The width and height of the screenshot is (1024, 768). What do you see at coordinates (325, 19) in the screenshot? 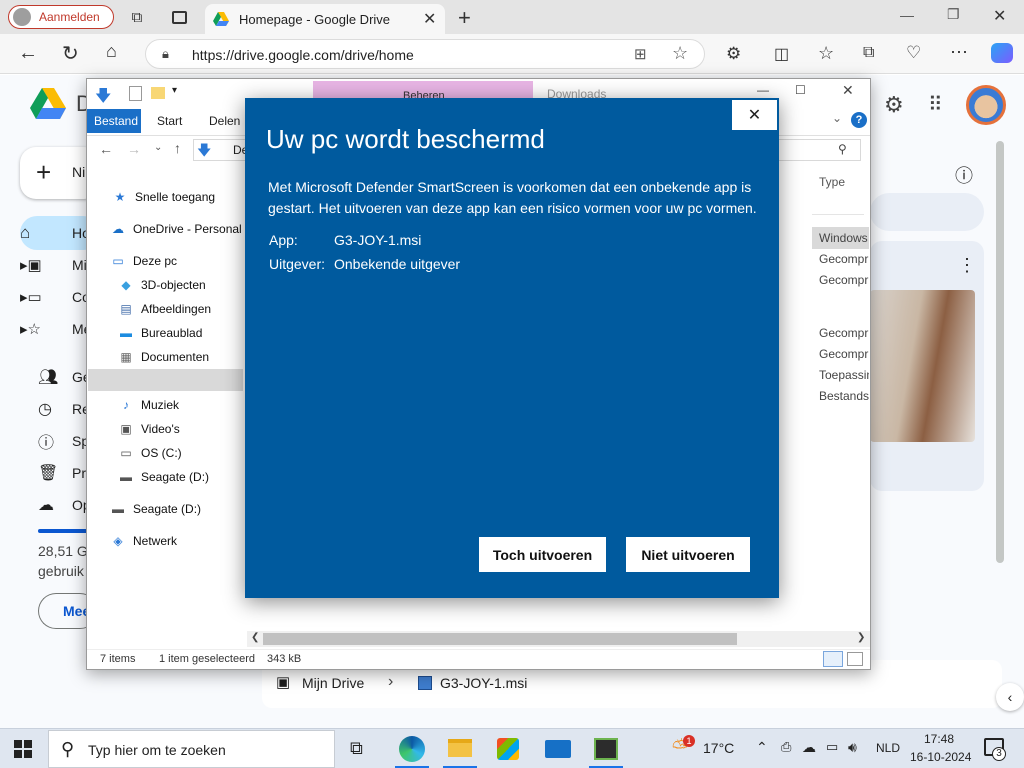
I see `tab-google-drive: Homepage - Google Drive ✕` at bounding box center [325, 19].